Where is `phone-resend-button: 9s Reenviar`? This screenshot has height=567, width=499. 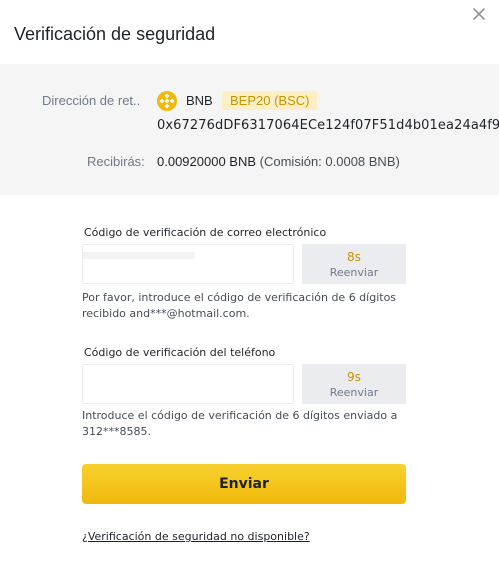
phone-resend-button: 9s Reenviar is located at coordinates (354, 384).